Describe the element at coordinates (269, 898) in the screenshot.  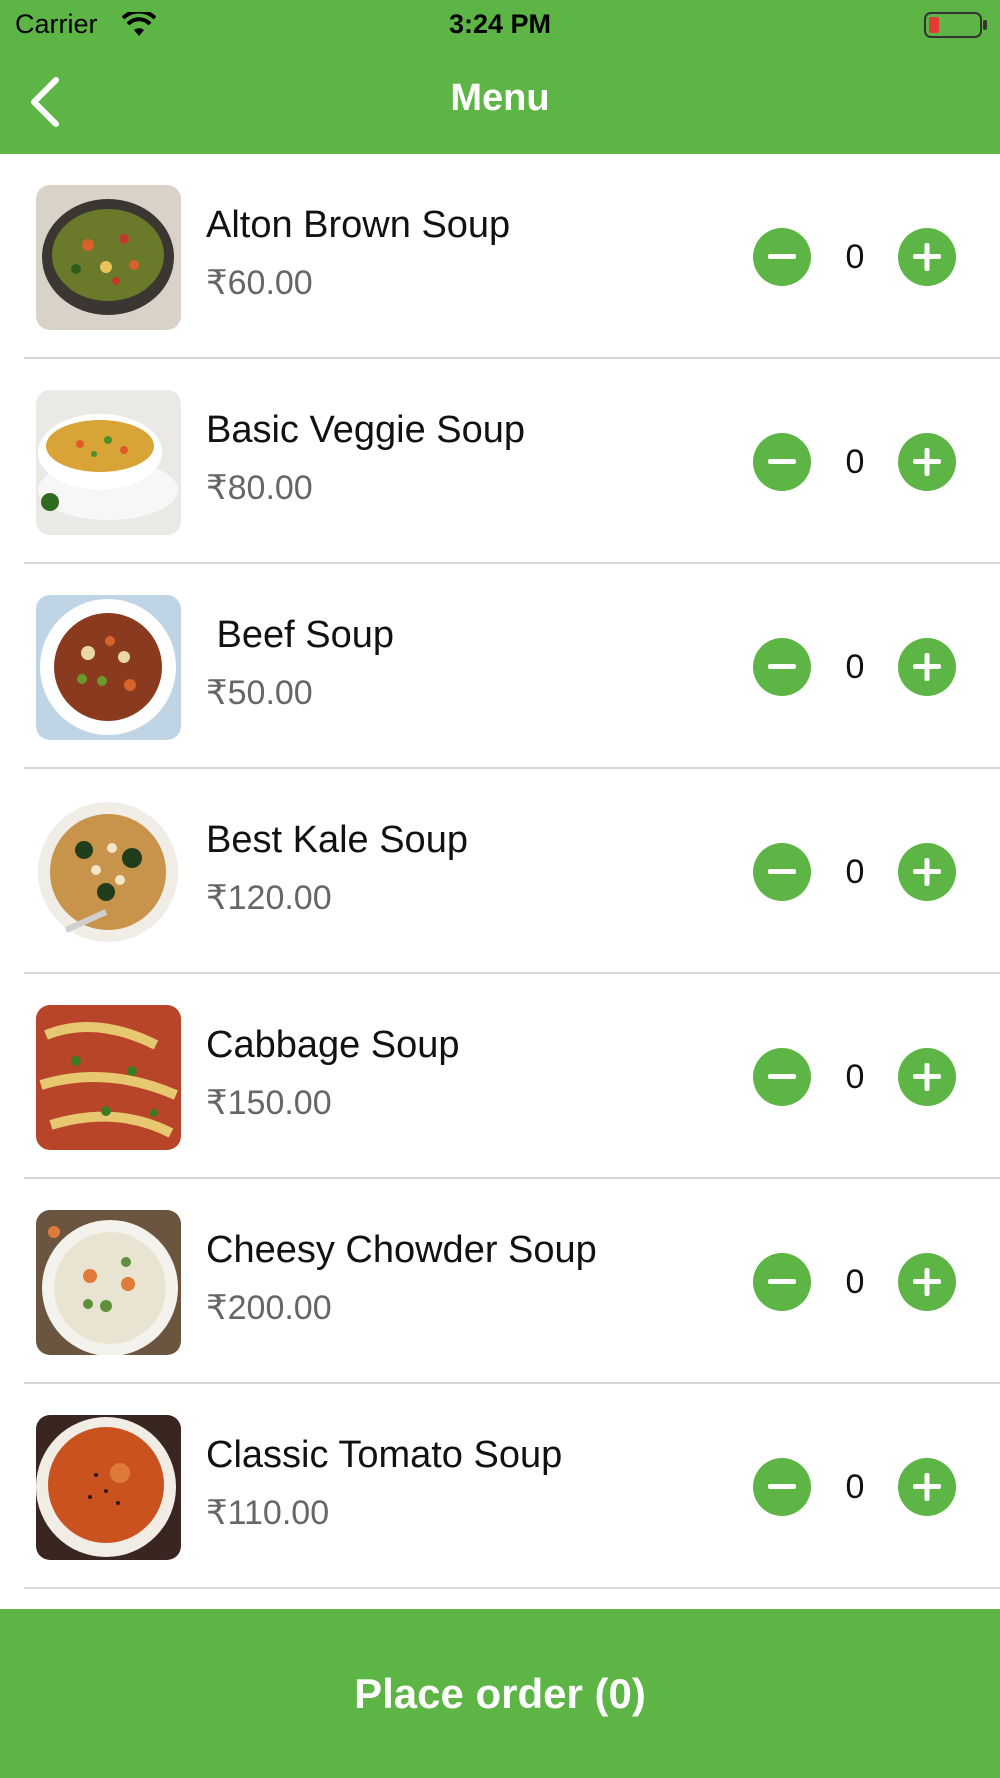
I see `item-price: ₹120.00` at that location.